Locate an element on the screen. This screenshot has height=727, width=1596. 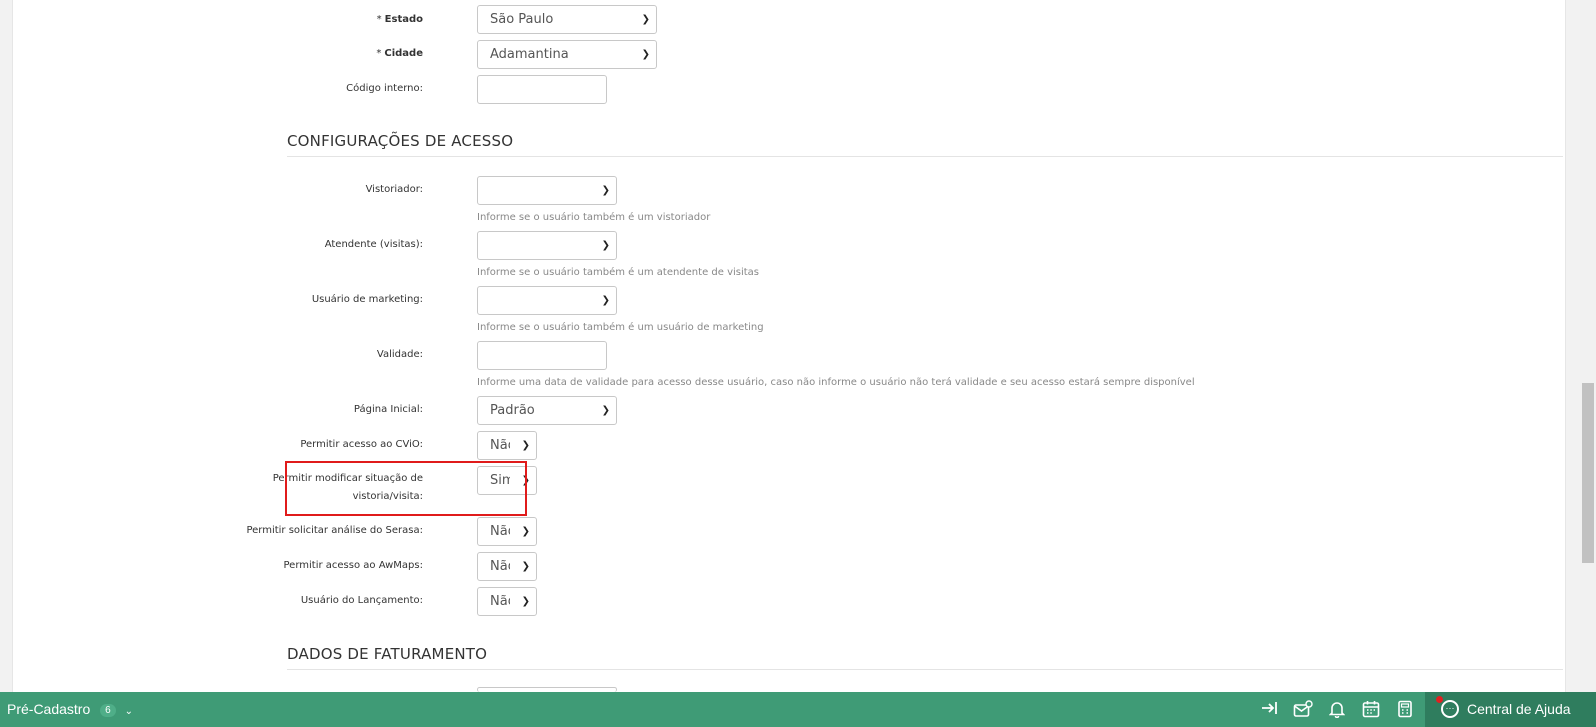
estado-label: * Estado is located at coordinates (400, 20).